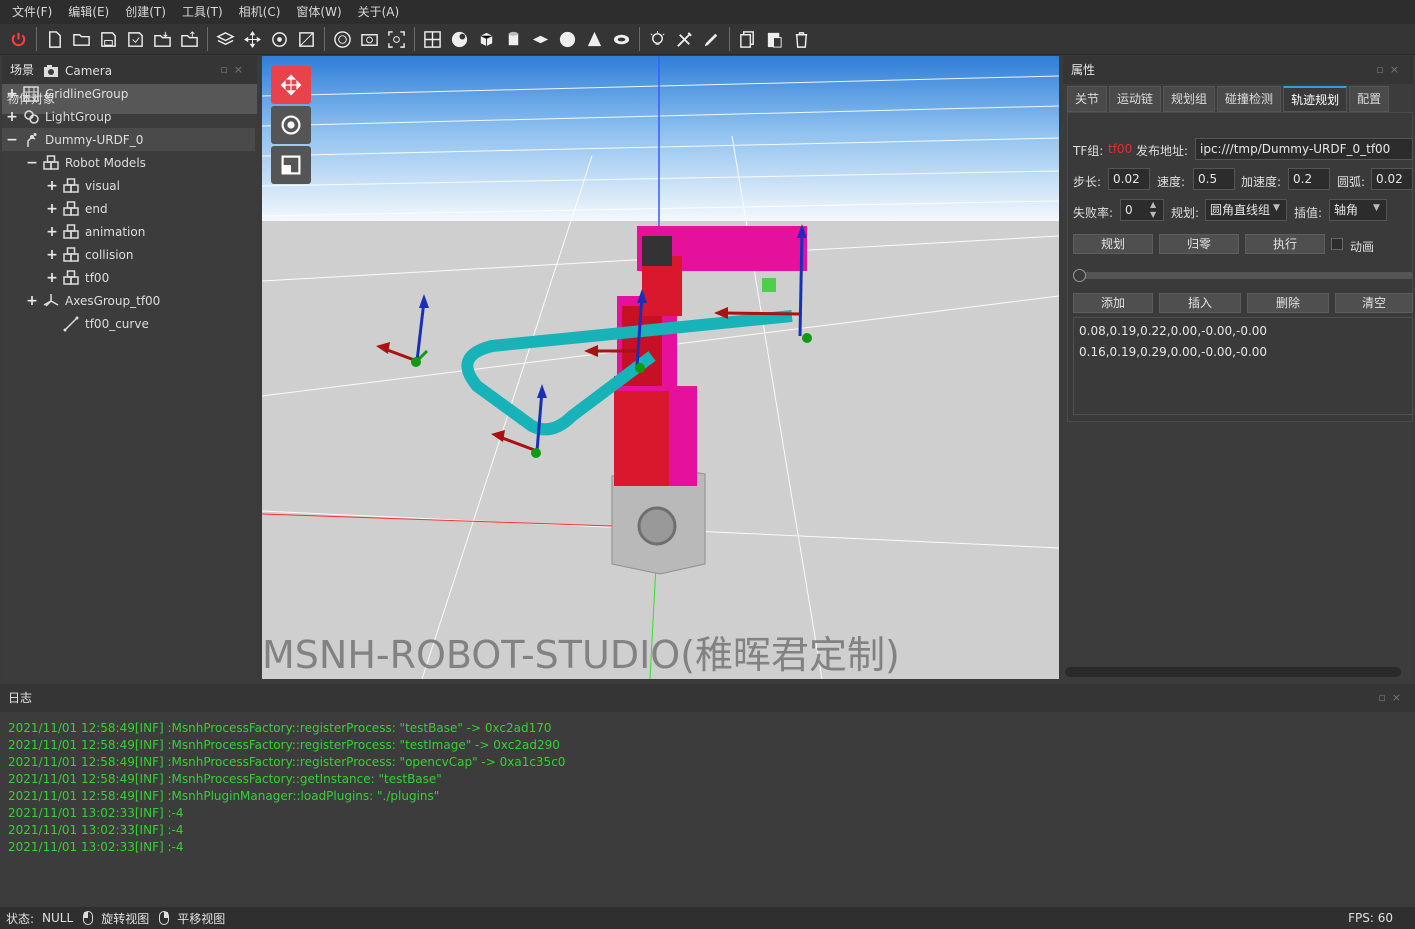 The image size is (1415, 929). I want to click on rotate-gizmo-button, so click(291, 125).